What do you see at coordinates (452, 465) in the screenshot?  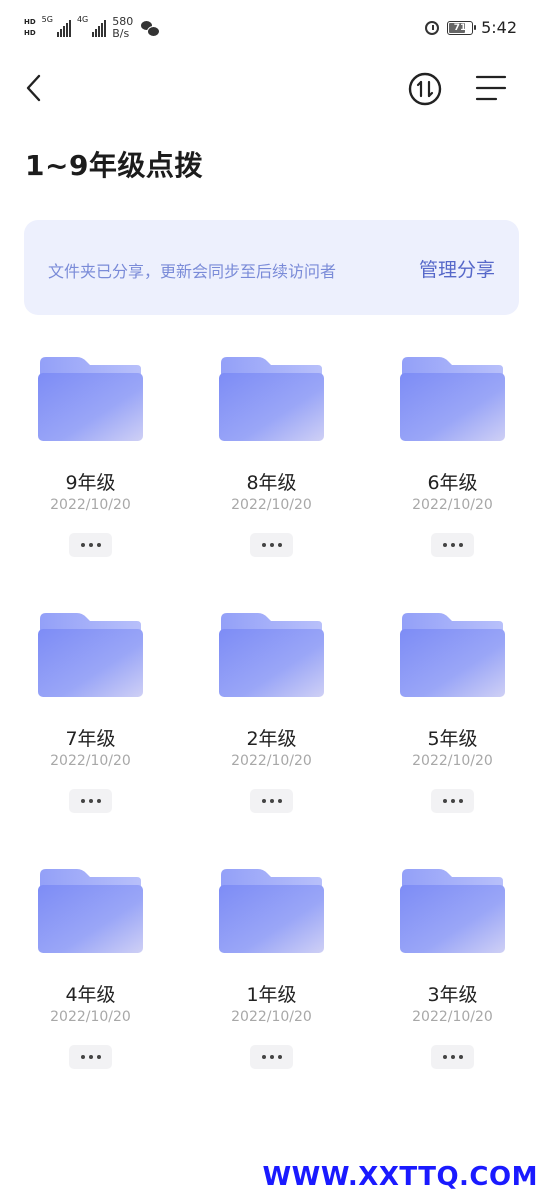 I see `folder-item: 6年级 2022/10/20` at bounding box center [452, 465].